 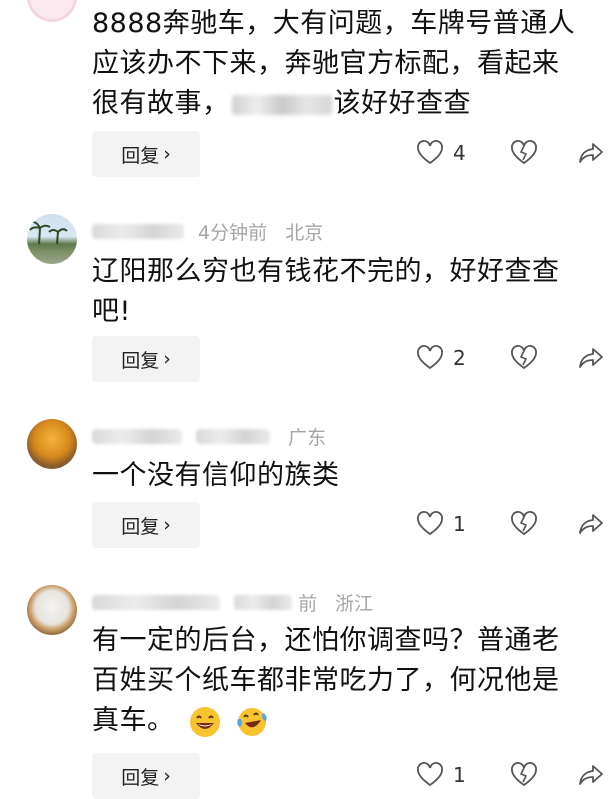 What do you see at coordinates (347, 476) in the screenshot?
I see `comment-text: 一个没有信仰的族类` at bounding box center [347, 476].